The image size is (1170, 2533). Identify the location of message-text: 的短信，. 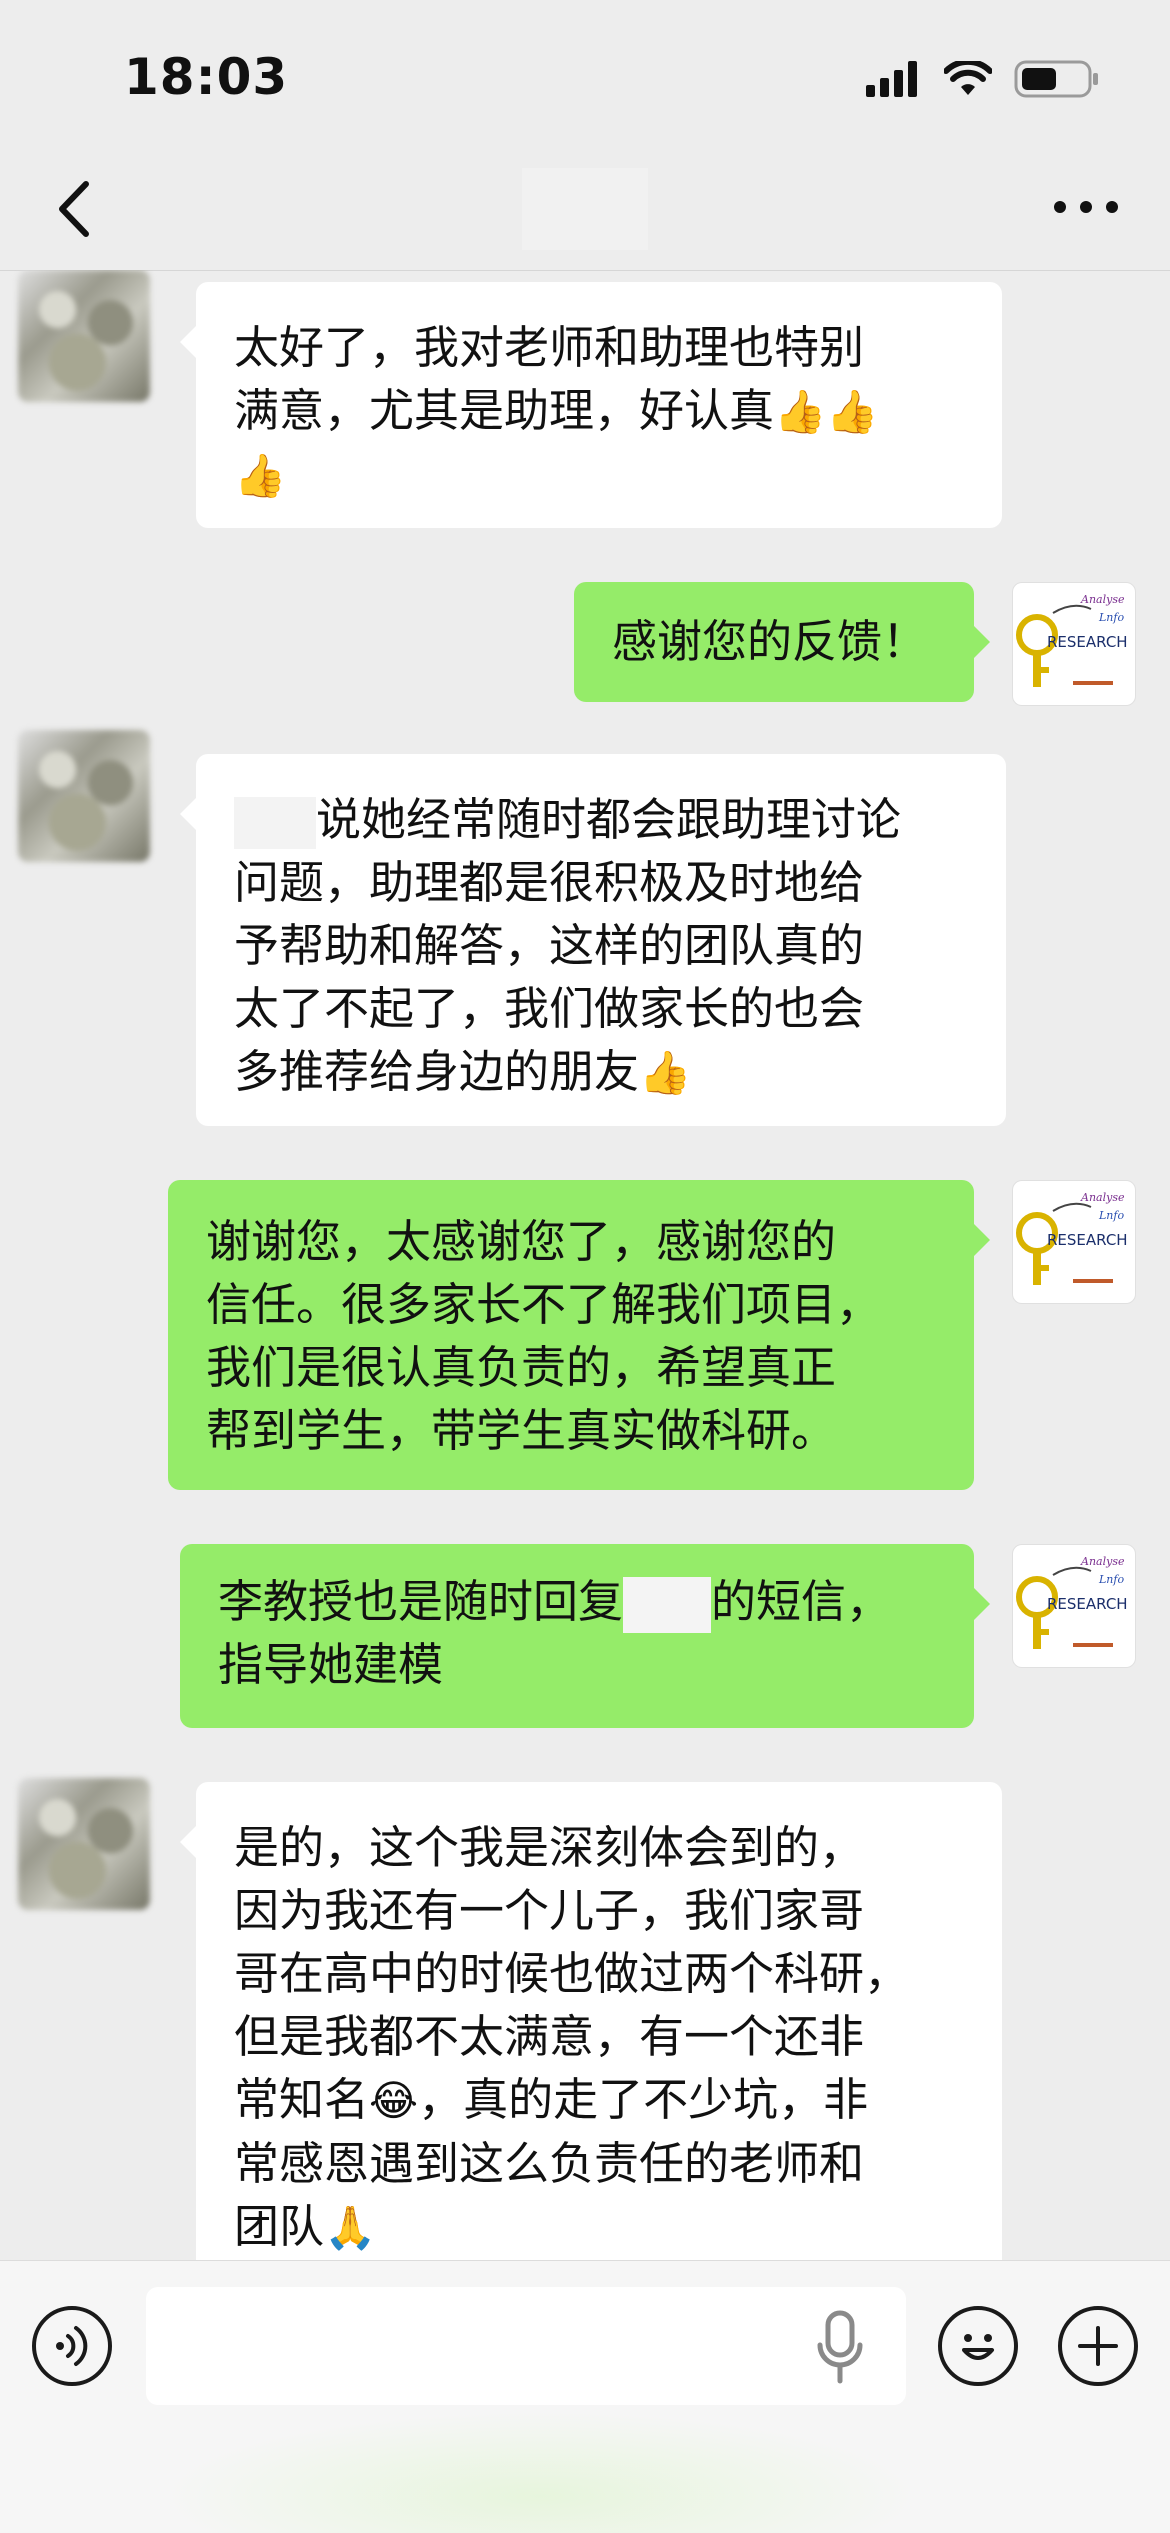
(801, 1601).